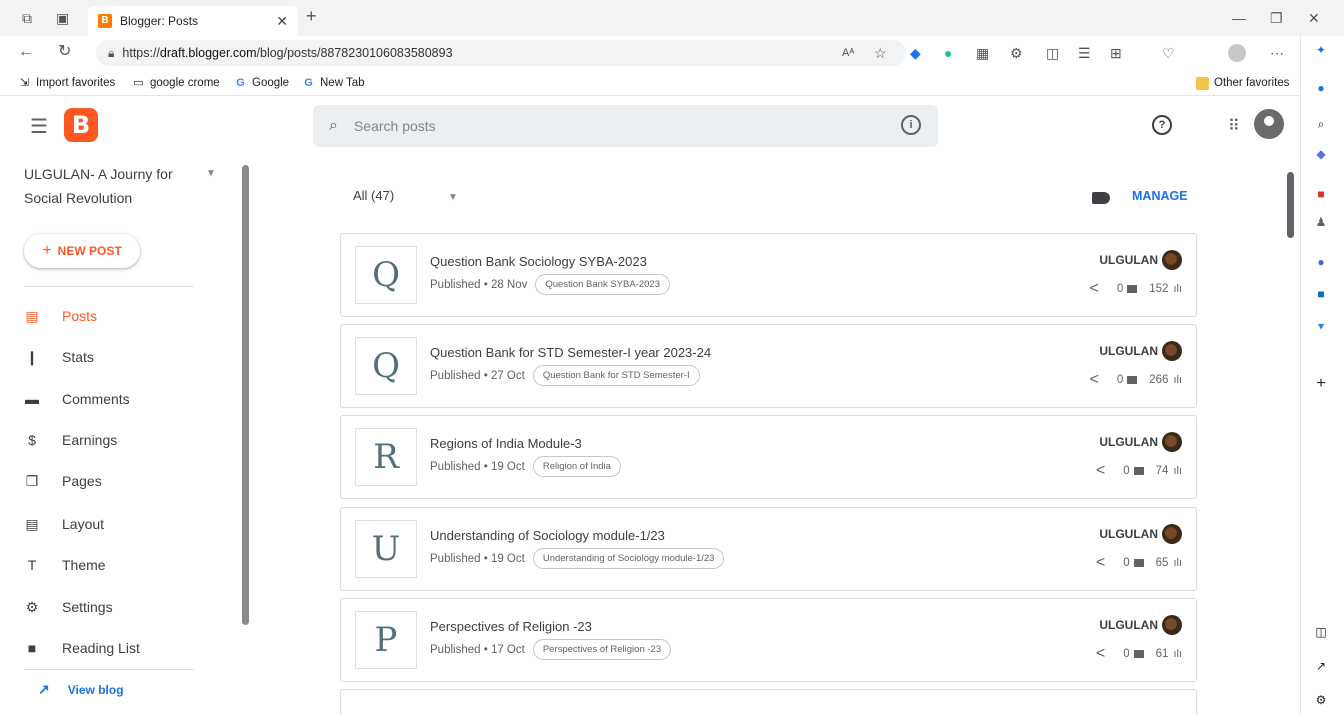 The image size is (1344, 715). What do you see at coordinates (880, 53) in the screenshot?
I see `favorite-star-icon: ☆` at bounding box center [880, 53].